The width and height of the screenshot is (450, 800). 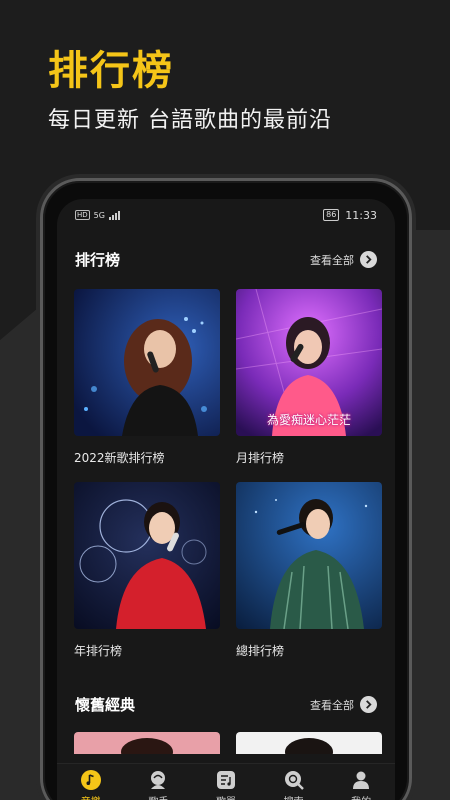 I want to click on search-icon, so click(x=294, y=780).